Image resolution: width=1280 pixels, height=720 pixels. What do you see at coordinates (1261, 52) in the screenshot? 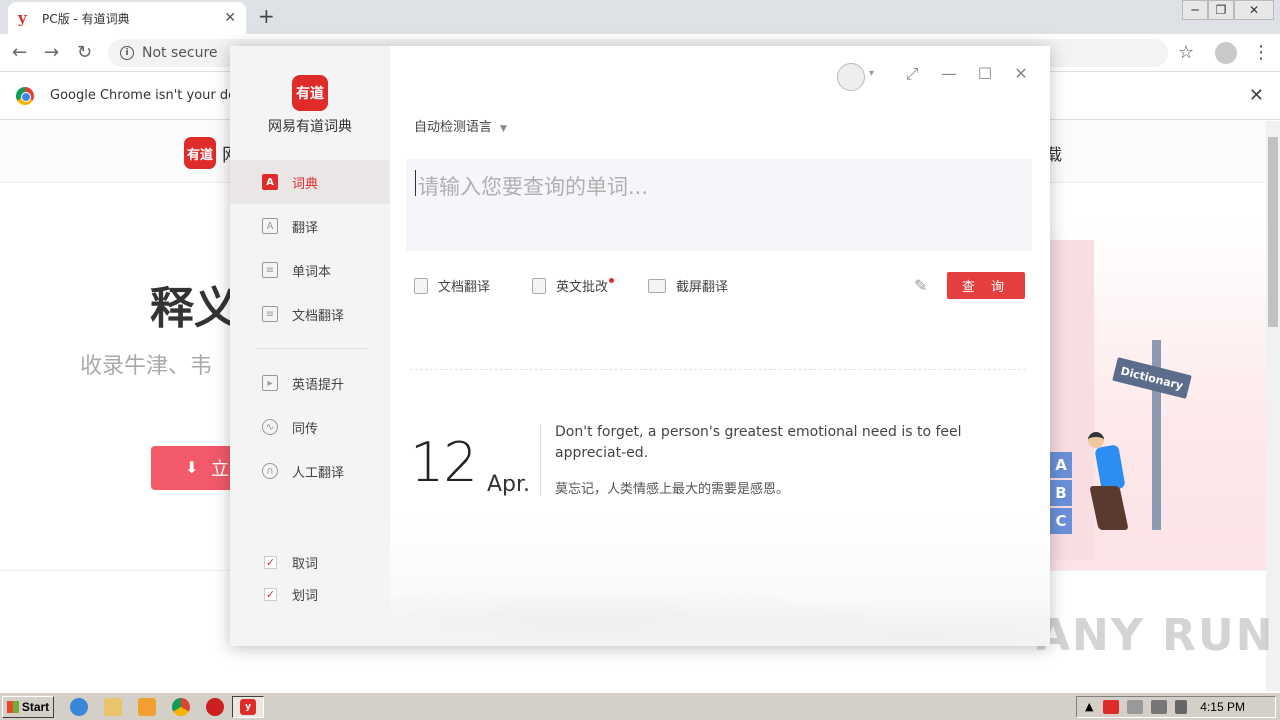
I see `chrome-menu-icon: ⋮` at bounding box center [1261, 52].